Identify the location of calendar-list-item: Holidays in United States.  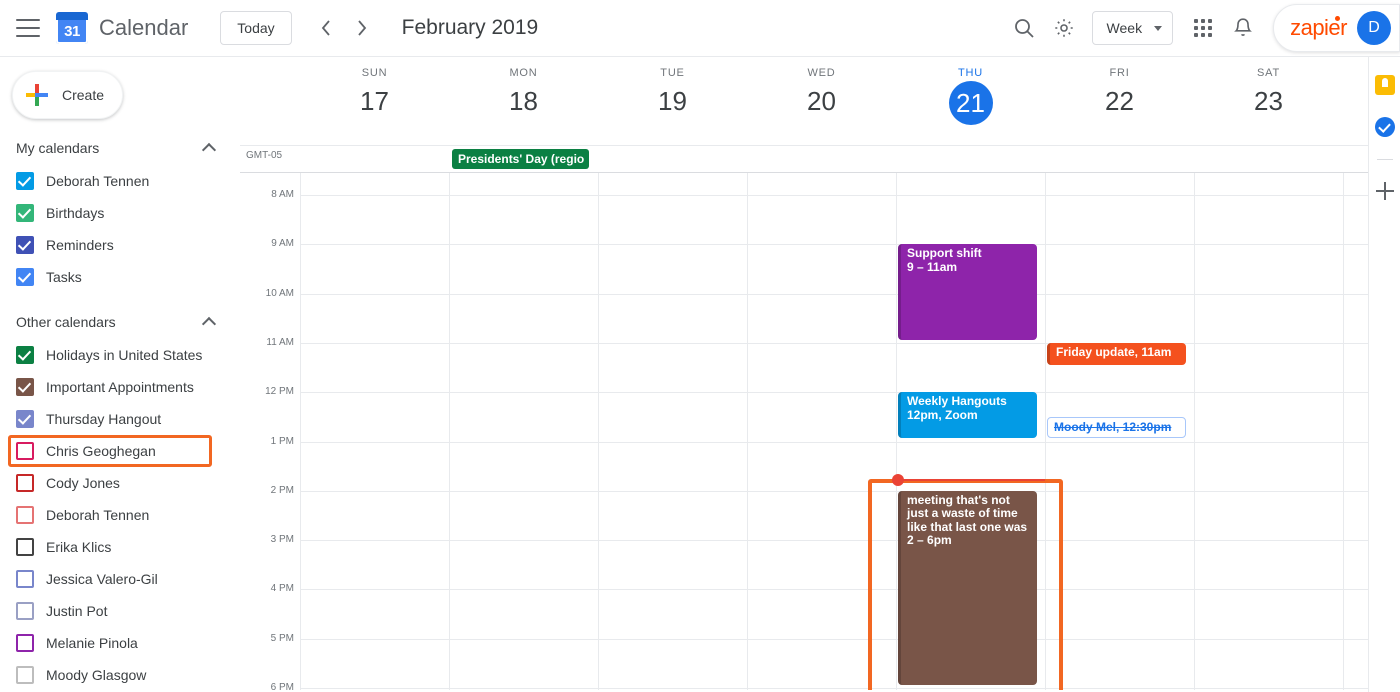
(120, 355).